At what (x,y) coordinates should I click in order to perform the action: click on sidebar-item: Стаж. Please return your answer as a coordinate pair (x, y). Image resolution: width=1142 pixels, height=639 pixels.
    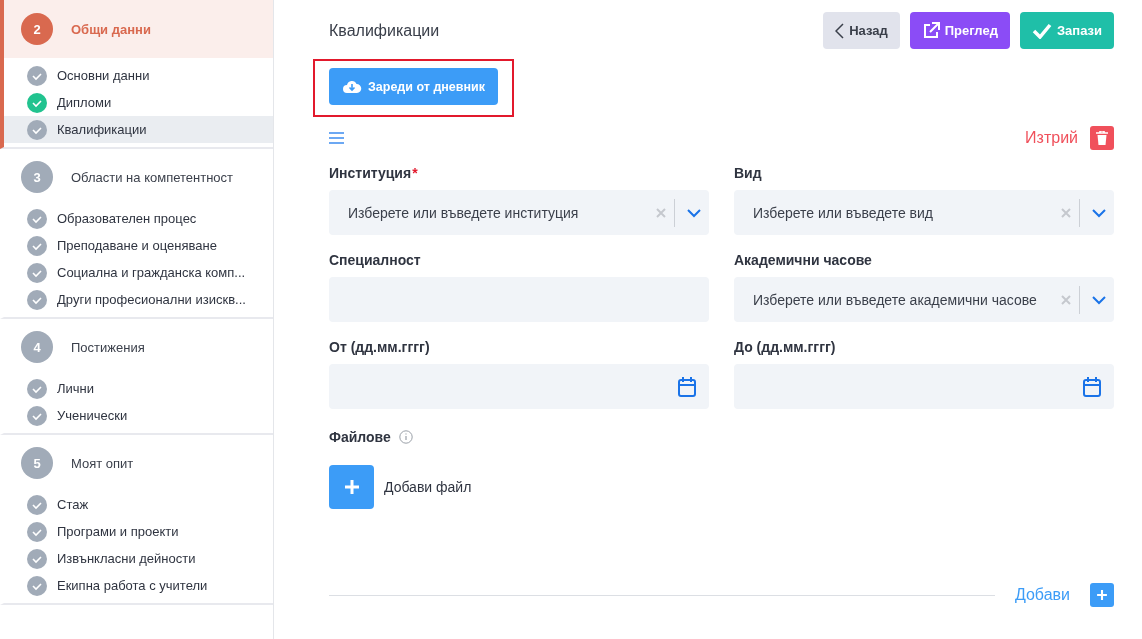
    Looking at the image, I should click on (138, 504).